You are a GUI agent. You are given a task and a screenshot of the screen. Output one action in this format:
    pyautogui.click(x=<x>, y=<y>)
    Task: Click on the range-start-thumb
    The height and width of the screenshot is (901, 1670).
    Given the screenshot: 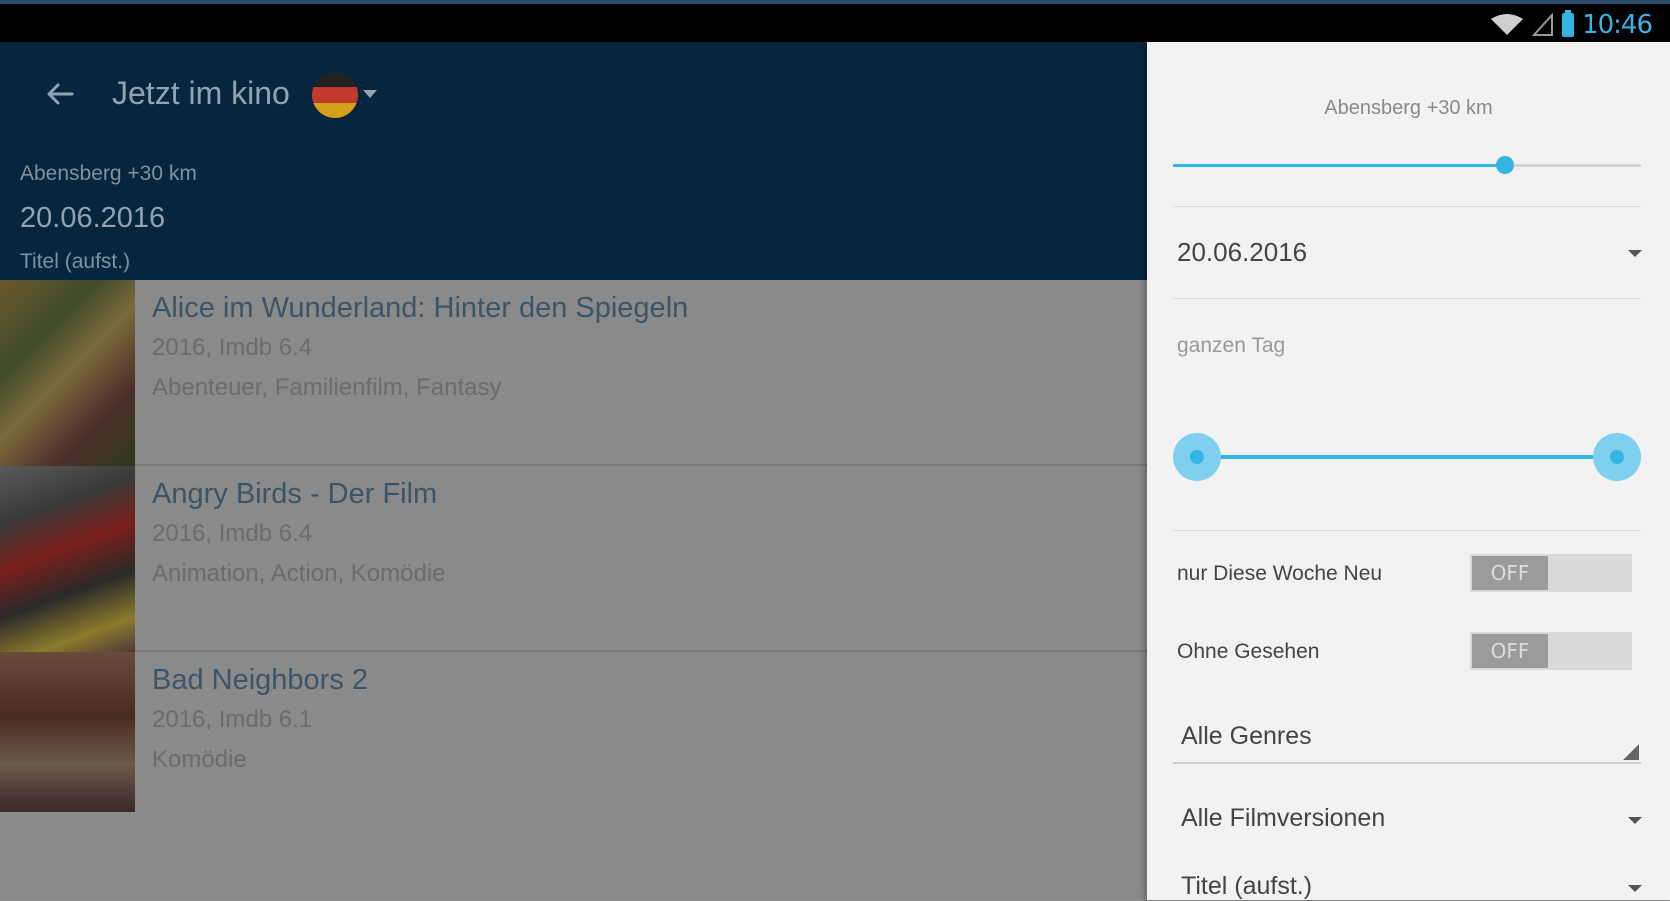 What is the action you would take?
    pyautogui.click(x=1197, y=457)
    